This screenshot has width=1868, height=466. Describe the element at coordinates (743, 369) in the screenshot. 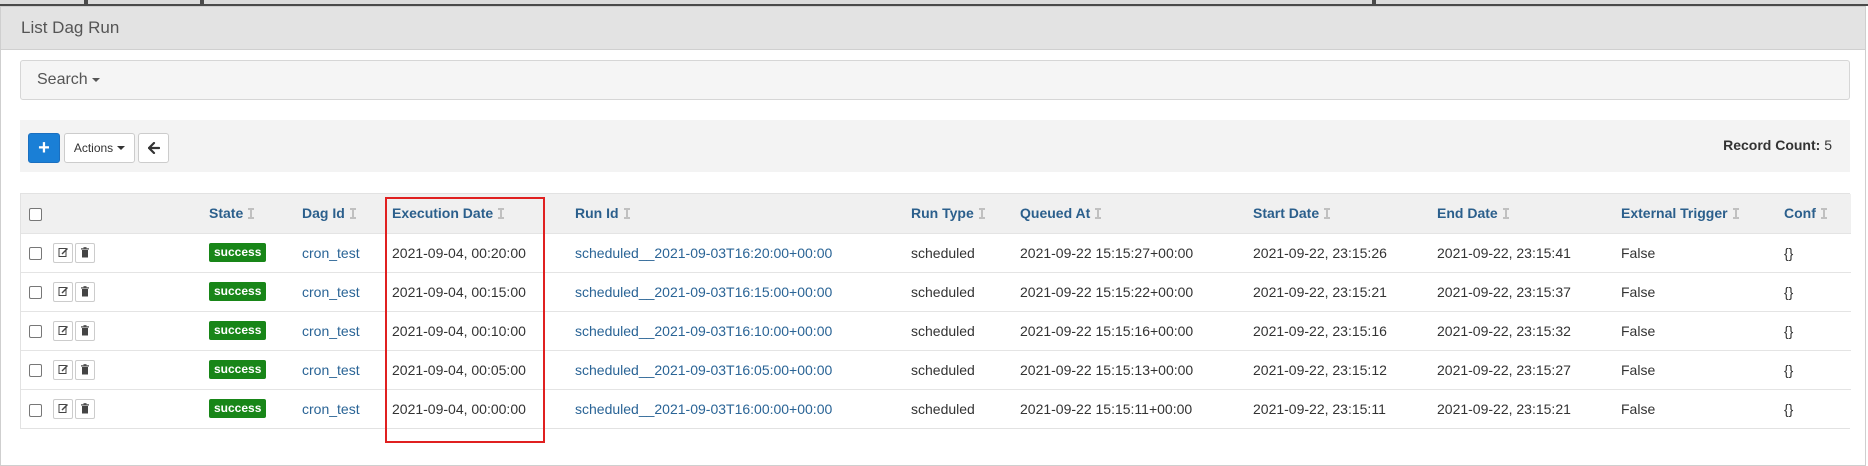

I see `run-id-link: scheduled__2021-09-03T16:05:00+00:00` at that location.